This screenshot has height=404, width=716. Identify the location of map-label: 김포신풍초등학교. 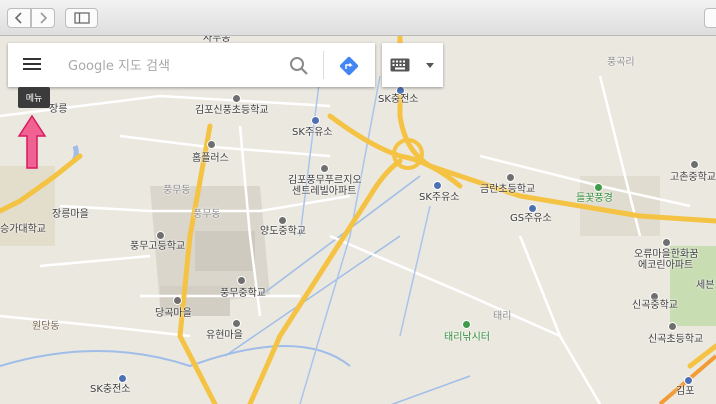
(232, 110).